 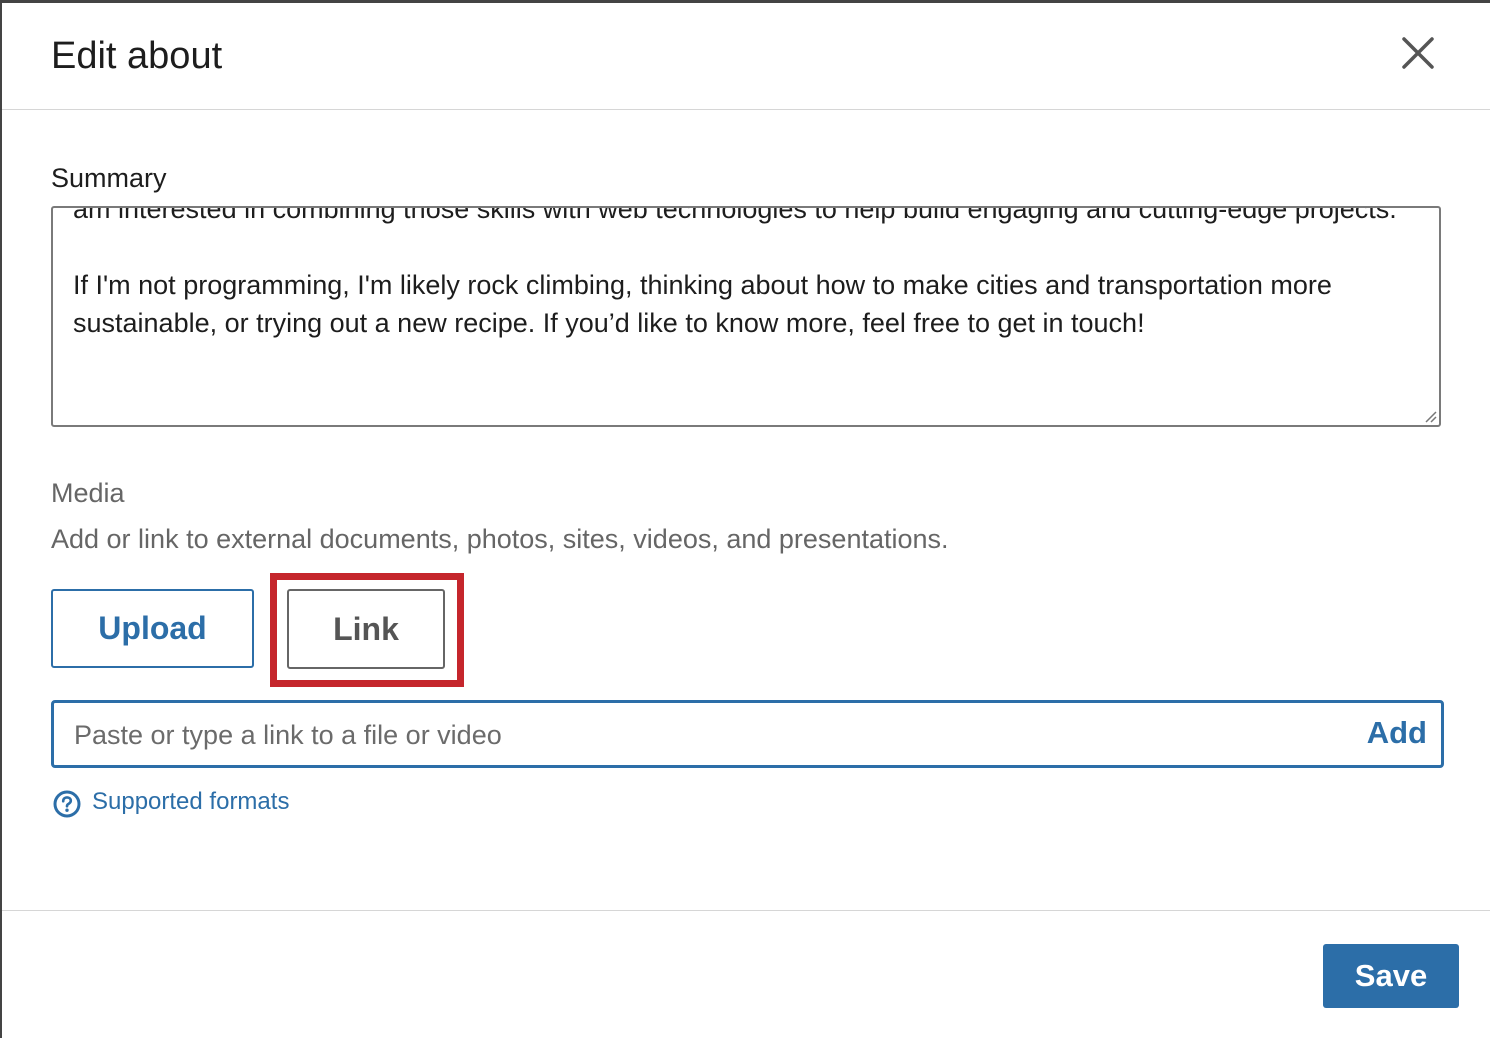 I want to click on supported-formats-link: Supported formats, so click(x=170, y=802).